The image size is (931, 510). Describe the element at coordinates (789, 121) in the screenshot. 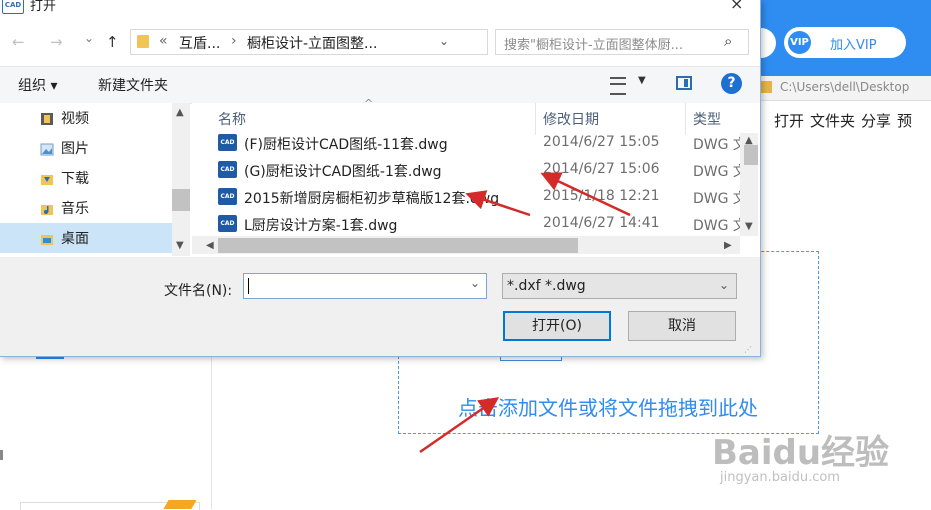

I see `menu-open: 打开` at that location.